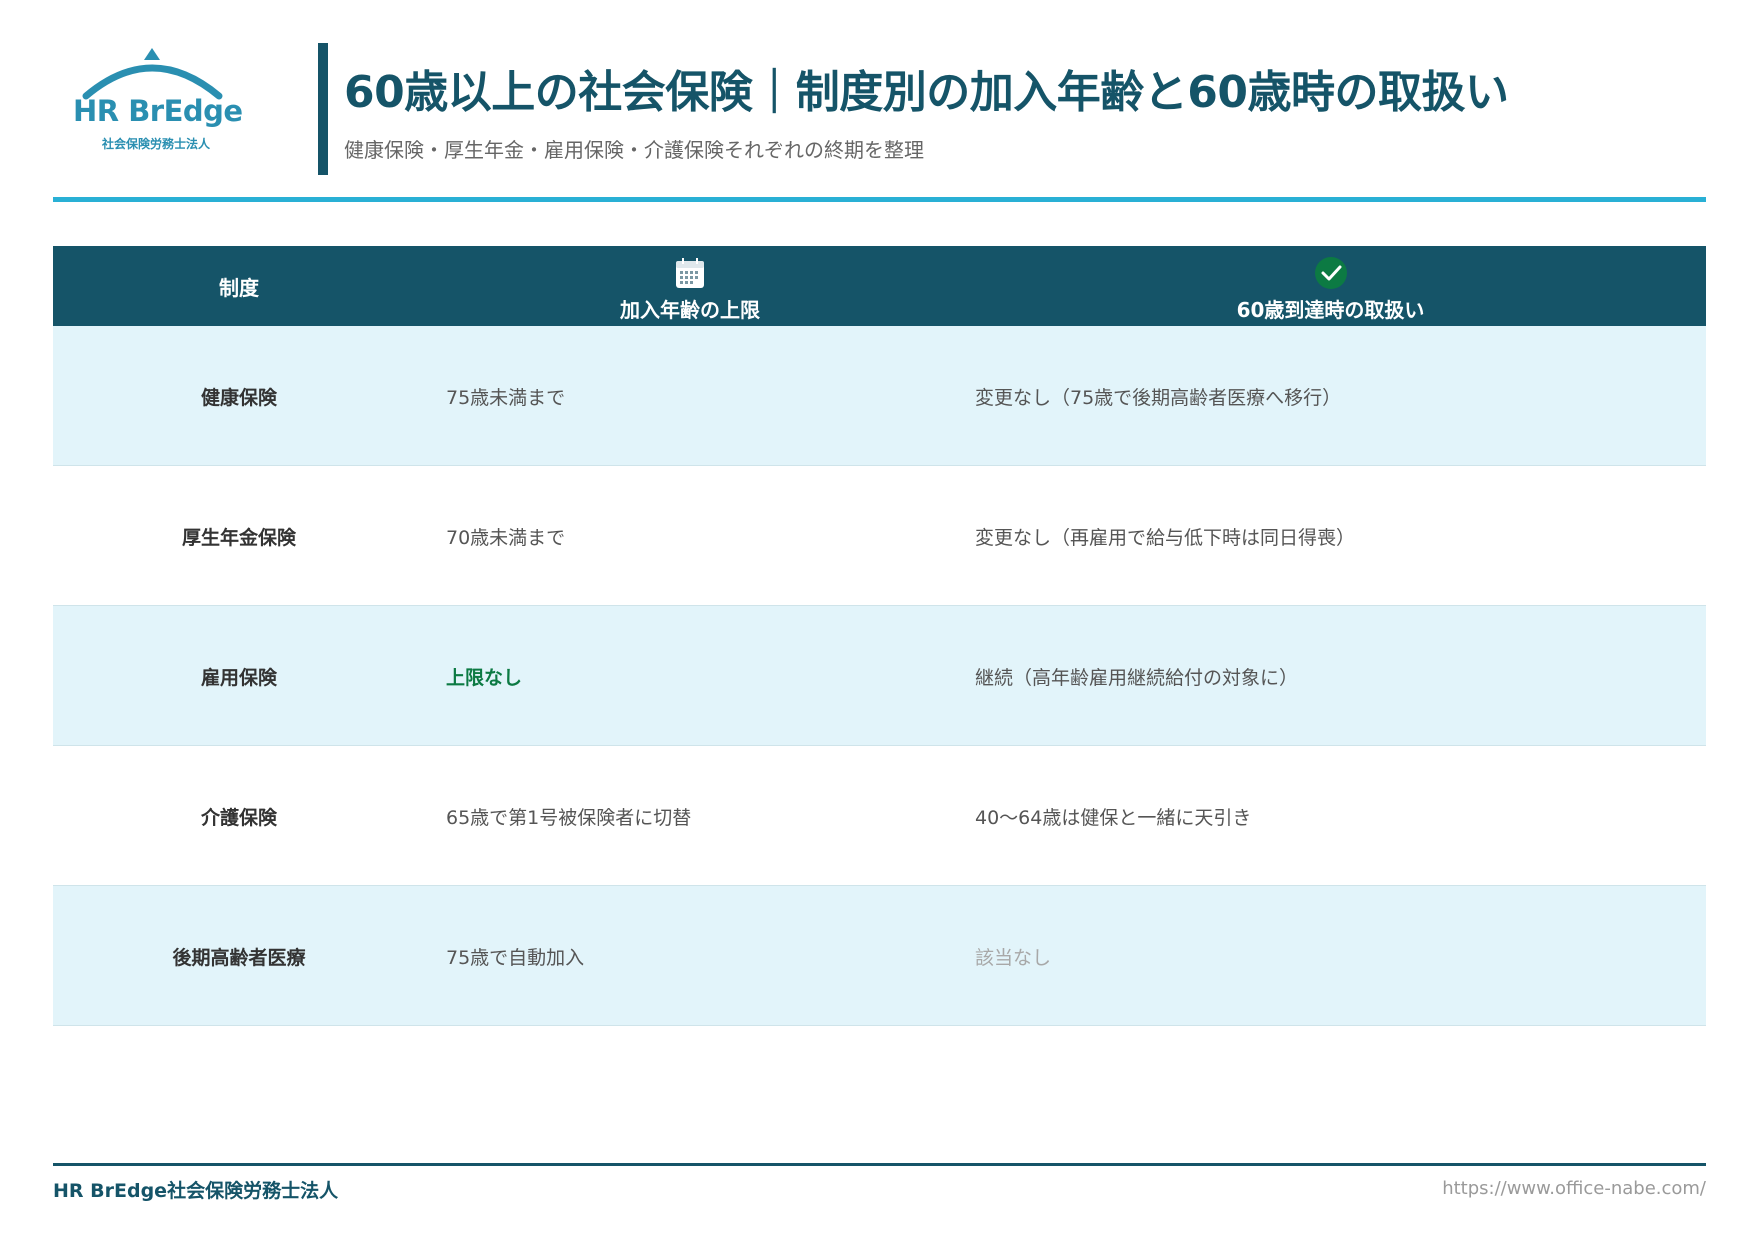  What do you see at coordinates (1158, 397) in the screenshot?
I see `at60-handling: 変更なし（75歳で後期高齢者医療へ移行）` at bounding box center [1158, 397].